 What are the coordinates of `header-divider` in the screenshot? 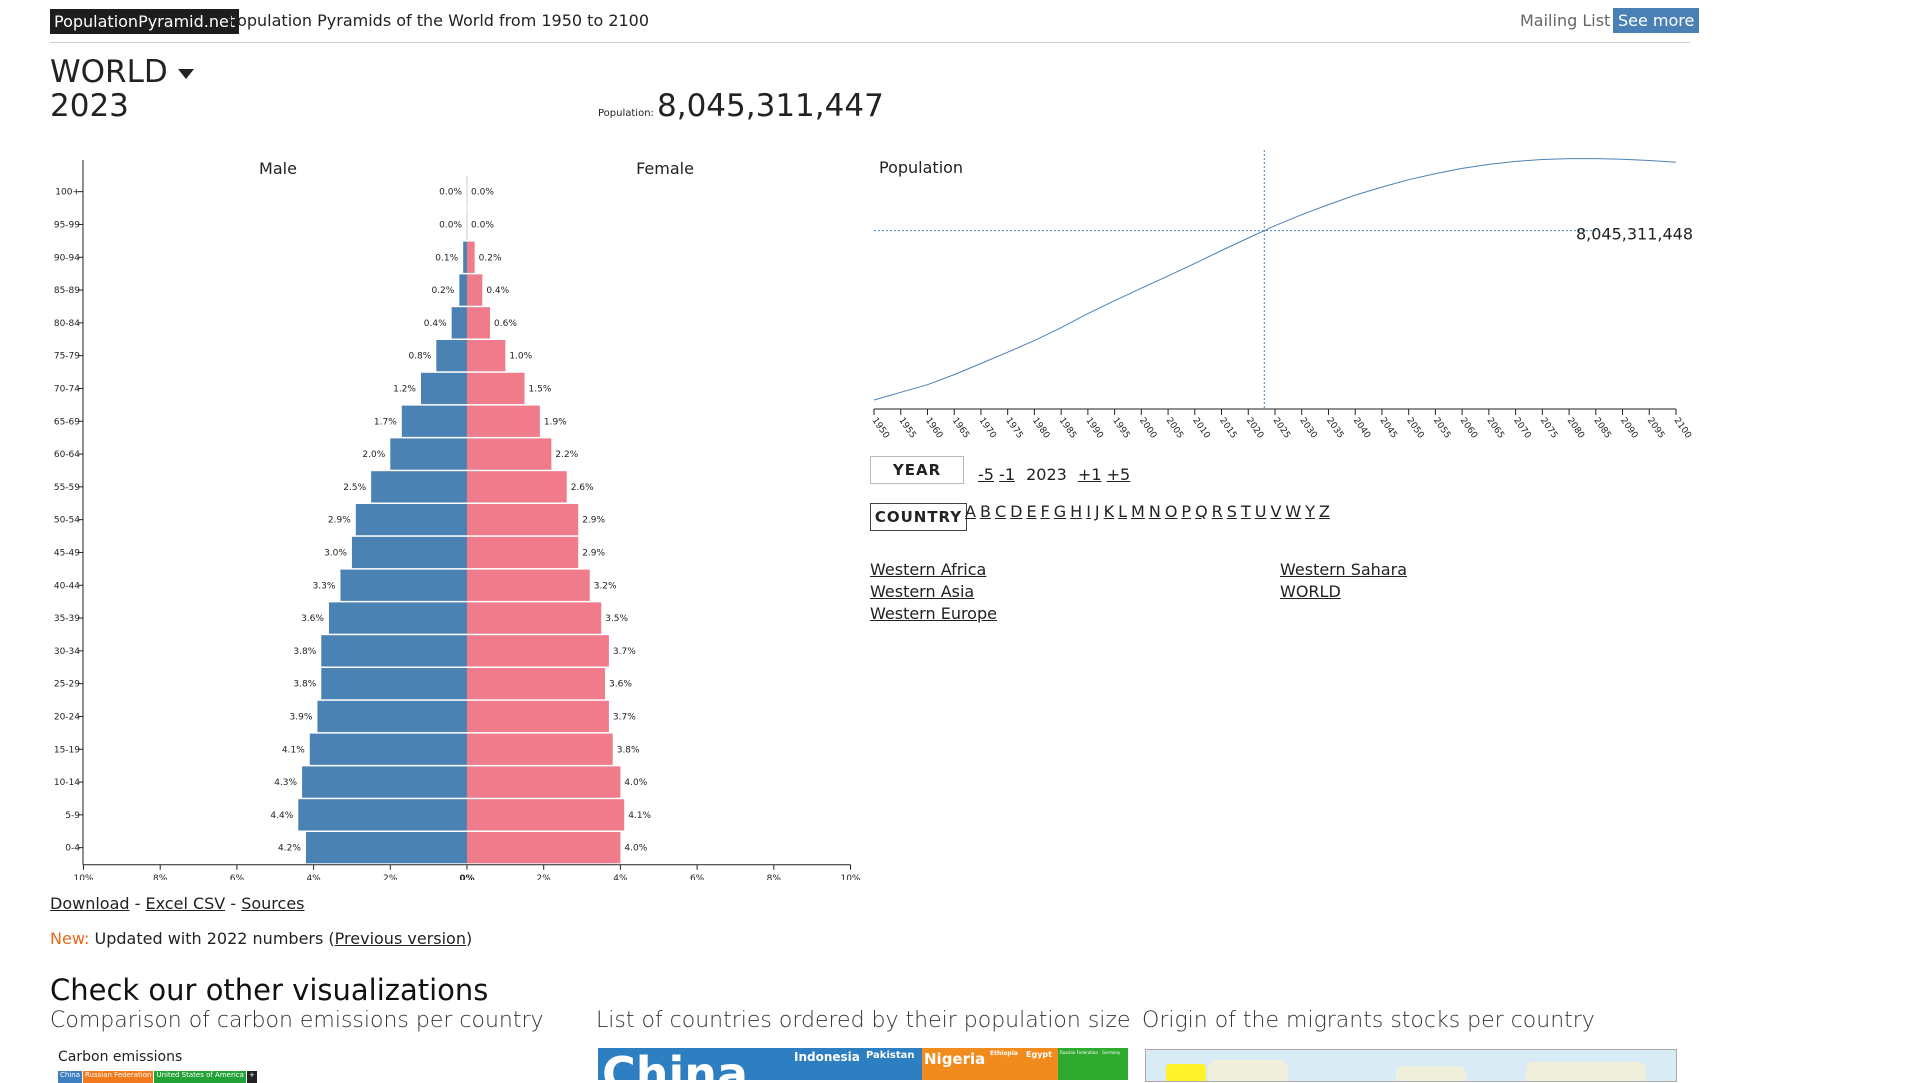 It's located at (870, 42).